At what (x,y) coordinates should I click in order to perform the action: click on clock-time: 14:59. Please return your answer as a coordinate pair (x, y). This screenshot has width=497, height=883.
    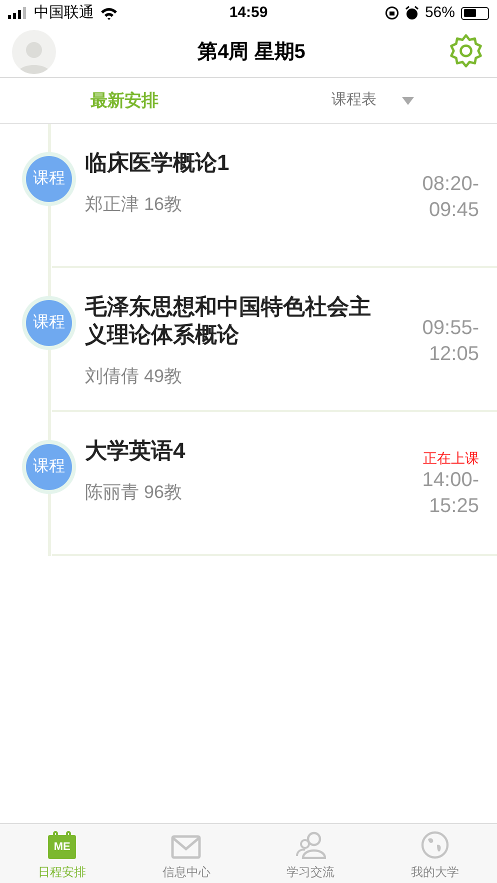
    Looking at the image, I should click on (248, 12).